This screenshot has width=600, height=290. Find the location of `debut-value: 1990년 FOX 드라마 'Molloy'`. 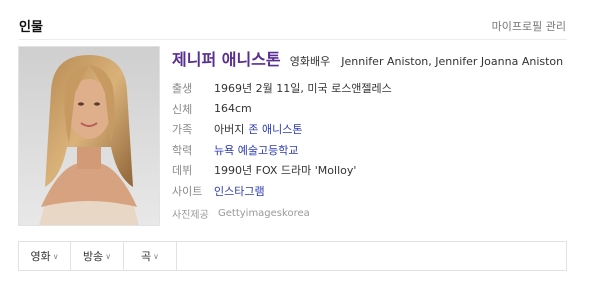

debut-value: 1990년 FOX 드라마 'Molloy' is located at coordinates (285, 171).